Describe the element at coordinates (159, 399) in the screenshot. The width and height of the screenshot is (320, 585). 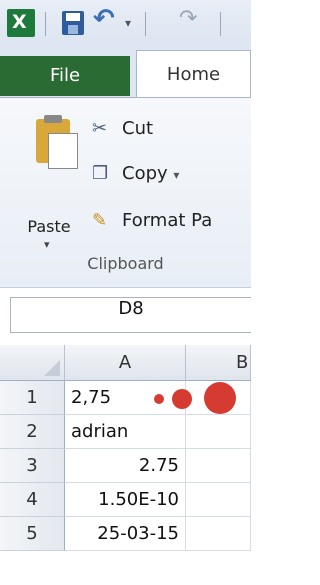
I see `annotation-dot-small` at that location.